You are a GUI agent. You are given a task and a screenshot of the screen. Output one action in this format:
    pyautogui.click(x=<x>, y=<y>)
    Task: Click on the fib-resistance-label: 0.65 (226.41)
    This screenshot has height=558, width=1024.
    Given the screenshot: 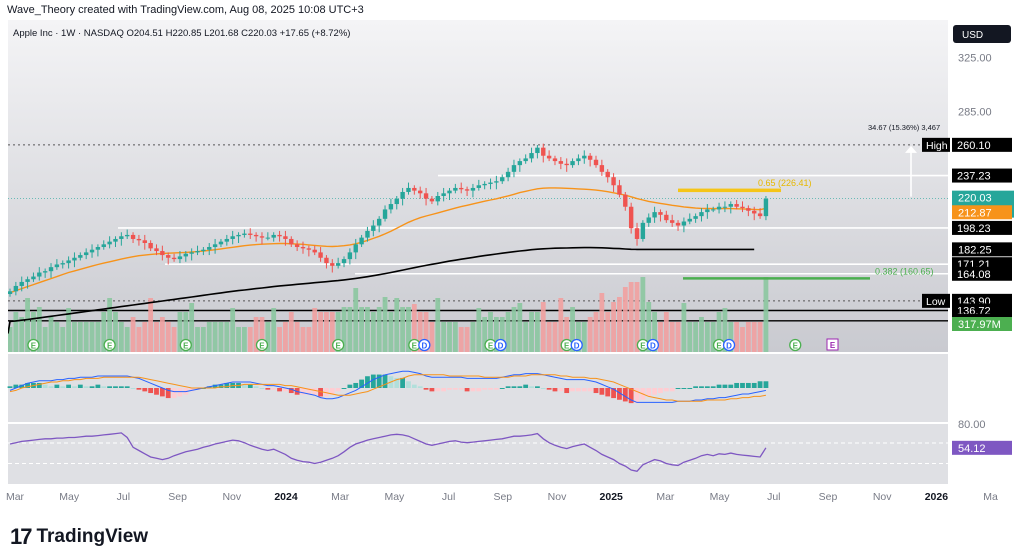 What is the action you would take?
    pyautogui.click(x=785, y=183)
    